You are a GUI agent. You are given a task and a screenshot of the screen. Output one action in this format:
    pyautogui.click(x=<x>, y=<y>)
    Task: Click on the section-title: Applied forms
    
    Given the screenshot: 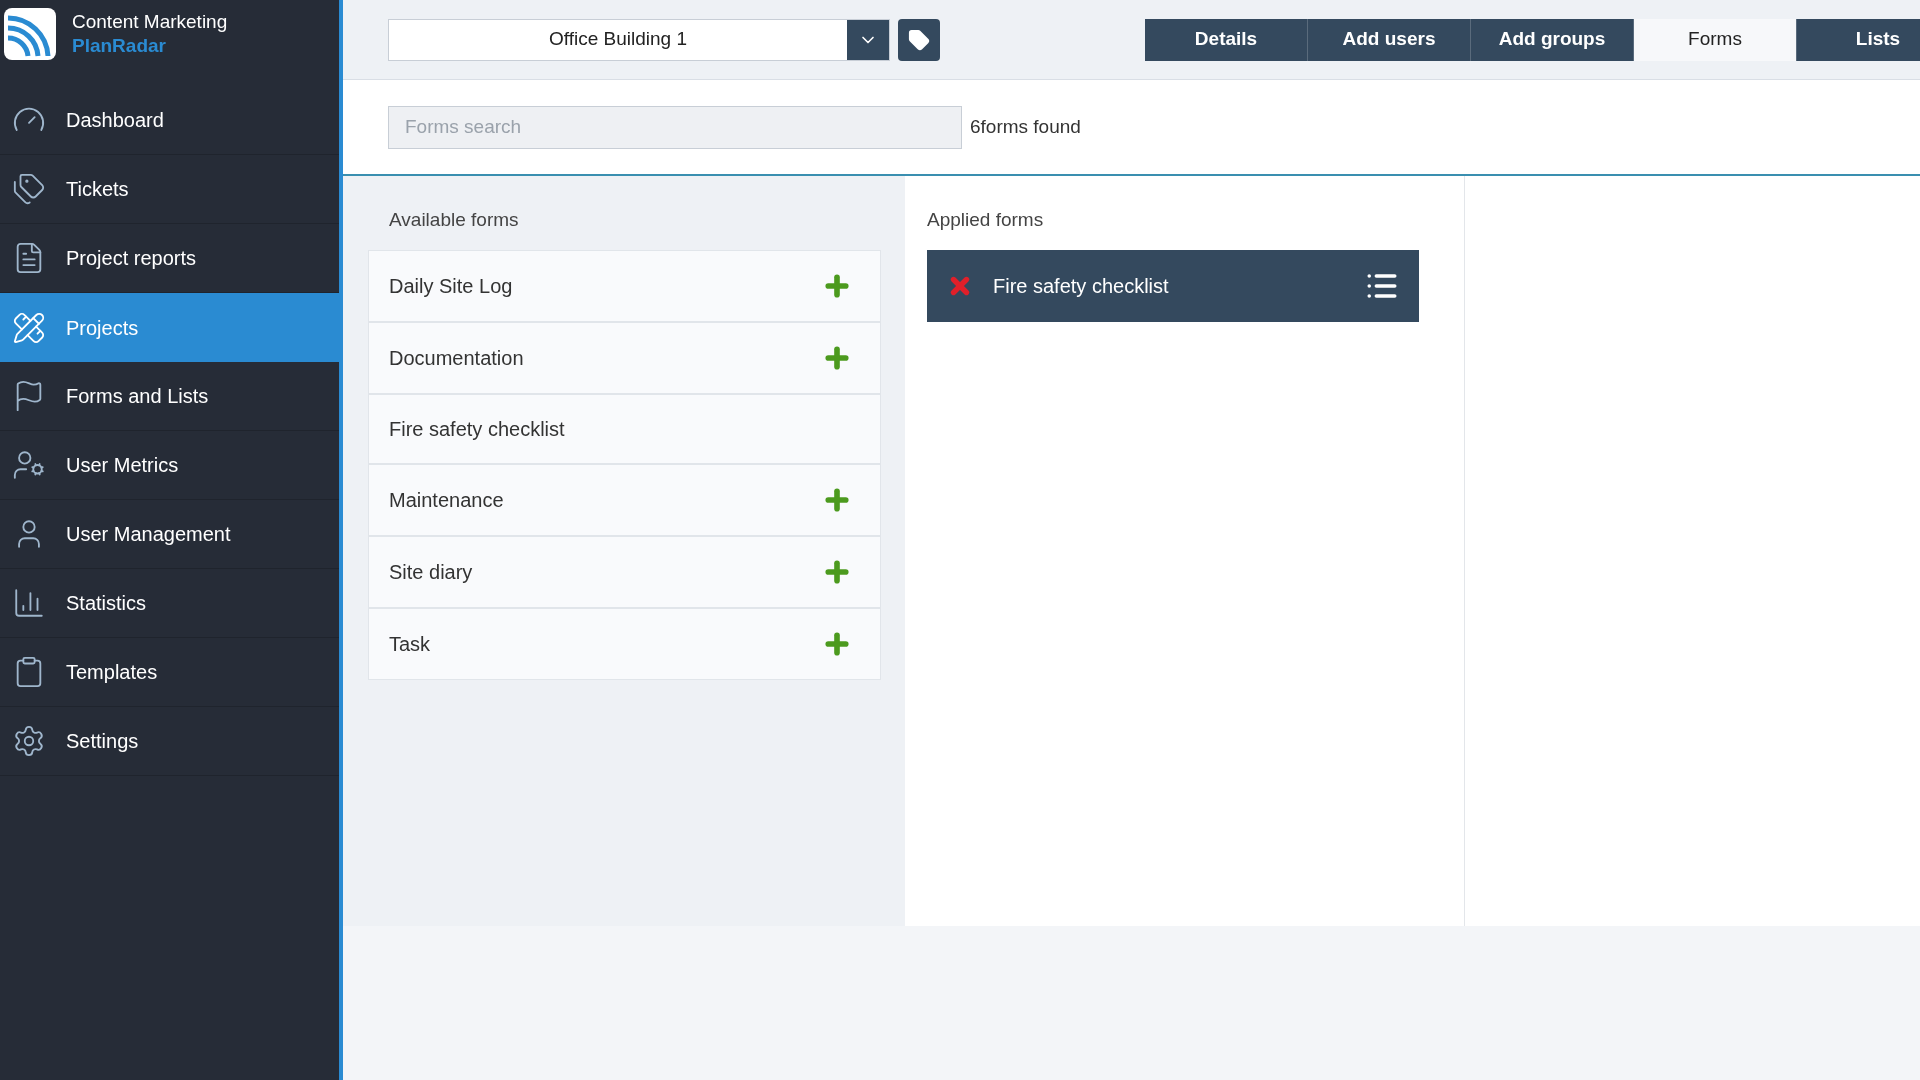 What is the action you would take?
    pyautogui.click(x=986, y=220)
    